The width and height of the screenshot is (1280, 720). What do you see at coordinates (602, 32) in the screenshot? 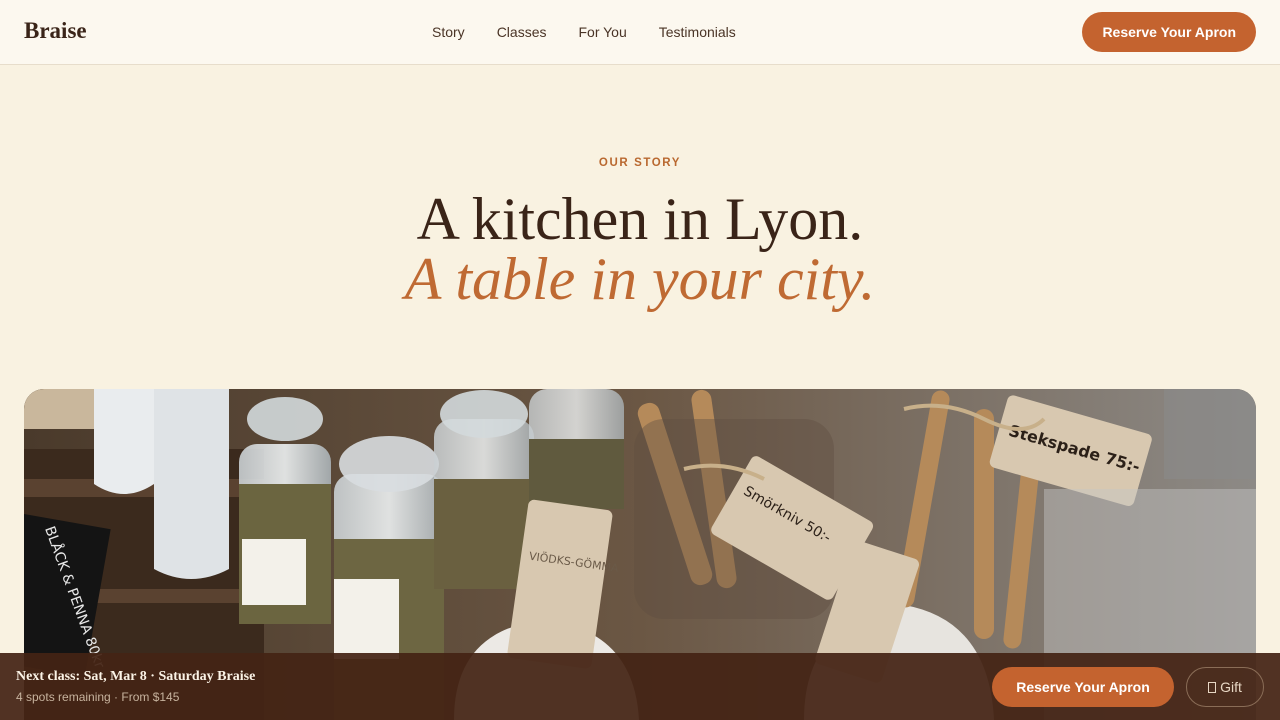
I see `nav-link-for-you: For You` at bounding box center [602, 32].